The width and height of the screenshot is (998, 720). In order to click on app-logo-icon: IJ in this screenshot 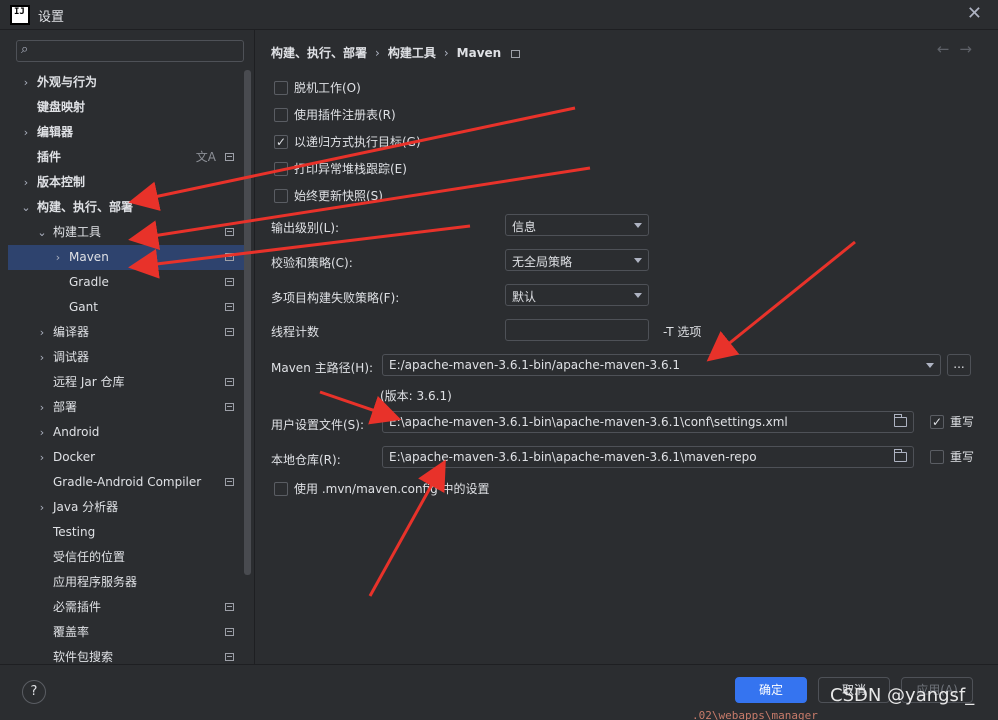, I will do `click(20, 15)`.